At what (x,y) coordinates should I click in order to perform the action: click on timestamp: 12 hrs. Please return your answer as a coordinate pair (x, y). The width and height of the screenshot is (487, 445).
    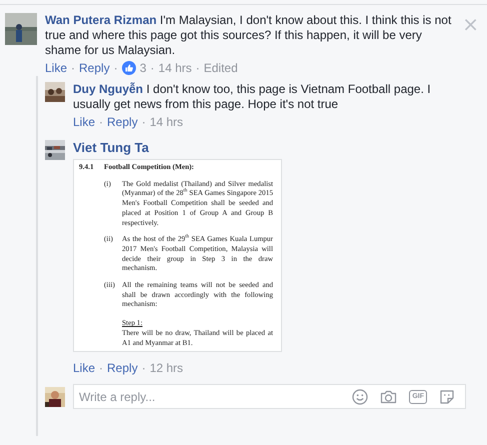
    Looking at the image, I should click on (167, 368).